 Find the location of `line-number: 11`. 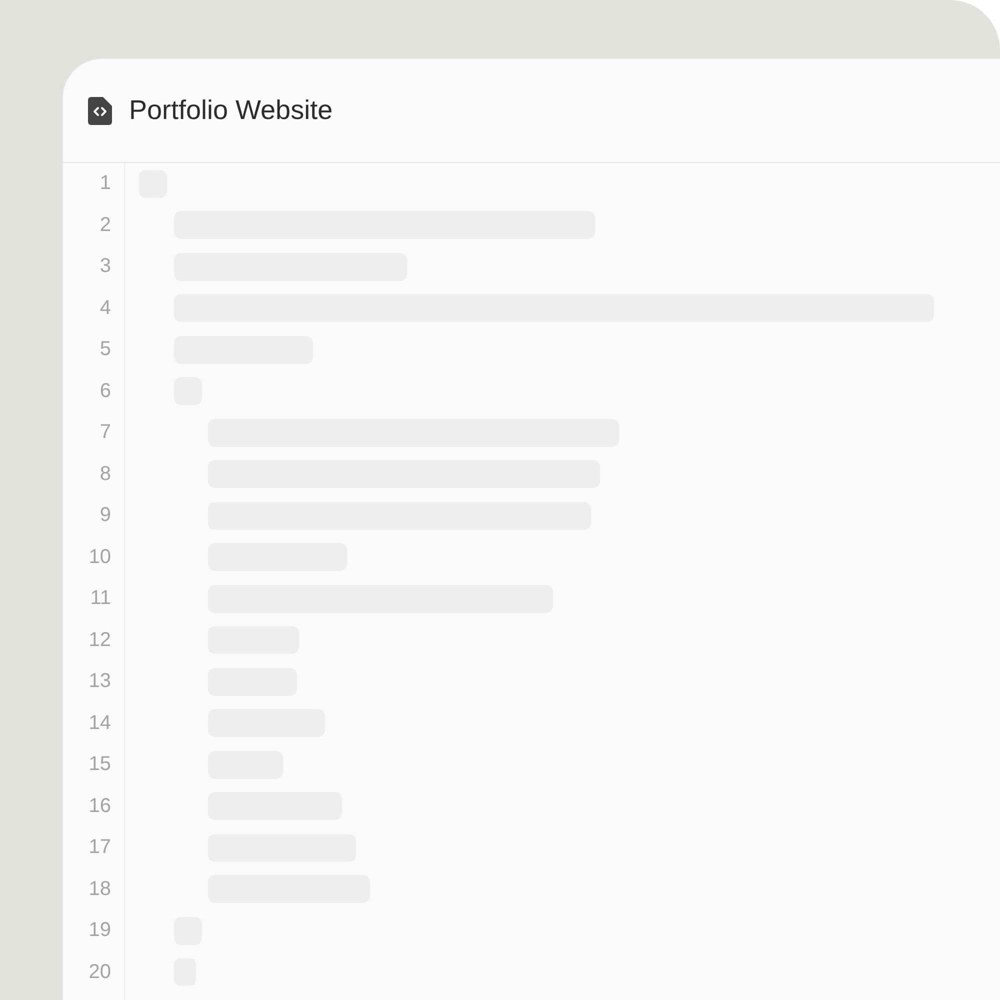

line-number: 11 is located at coordinates (100, 599).